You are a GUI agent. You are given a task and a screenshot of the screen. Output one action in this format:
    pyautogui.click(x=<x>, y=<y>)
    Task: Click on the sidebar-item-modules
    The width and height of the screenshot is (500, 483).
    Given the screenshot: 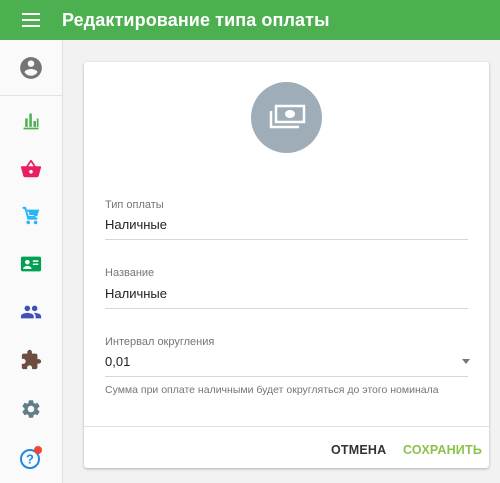 What is the action you would take?
    pyautogui.click(x=31, y=360)
    